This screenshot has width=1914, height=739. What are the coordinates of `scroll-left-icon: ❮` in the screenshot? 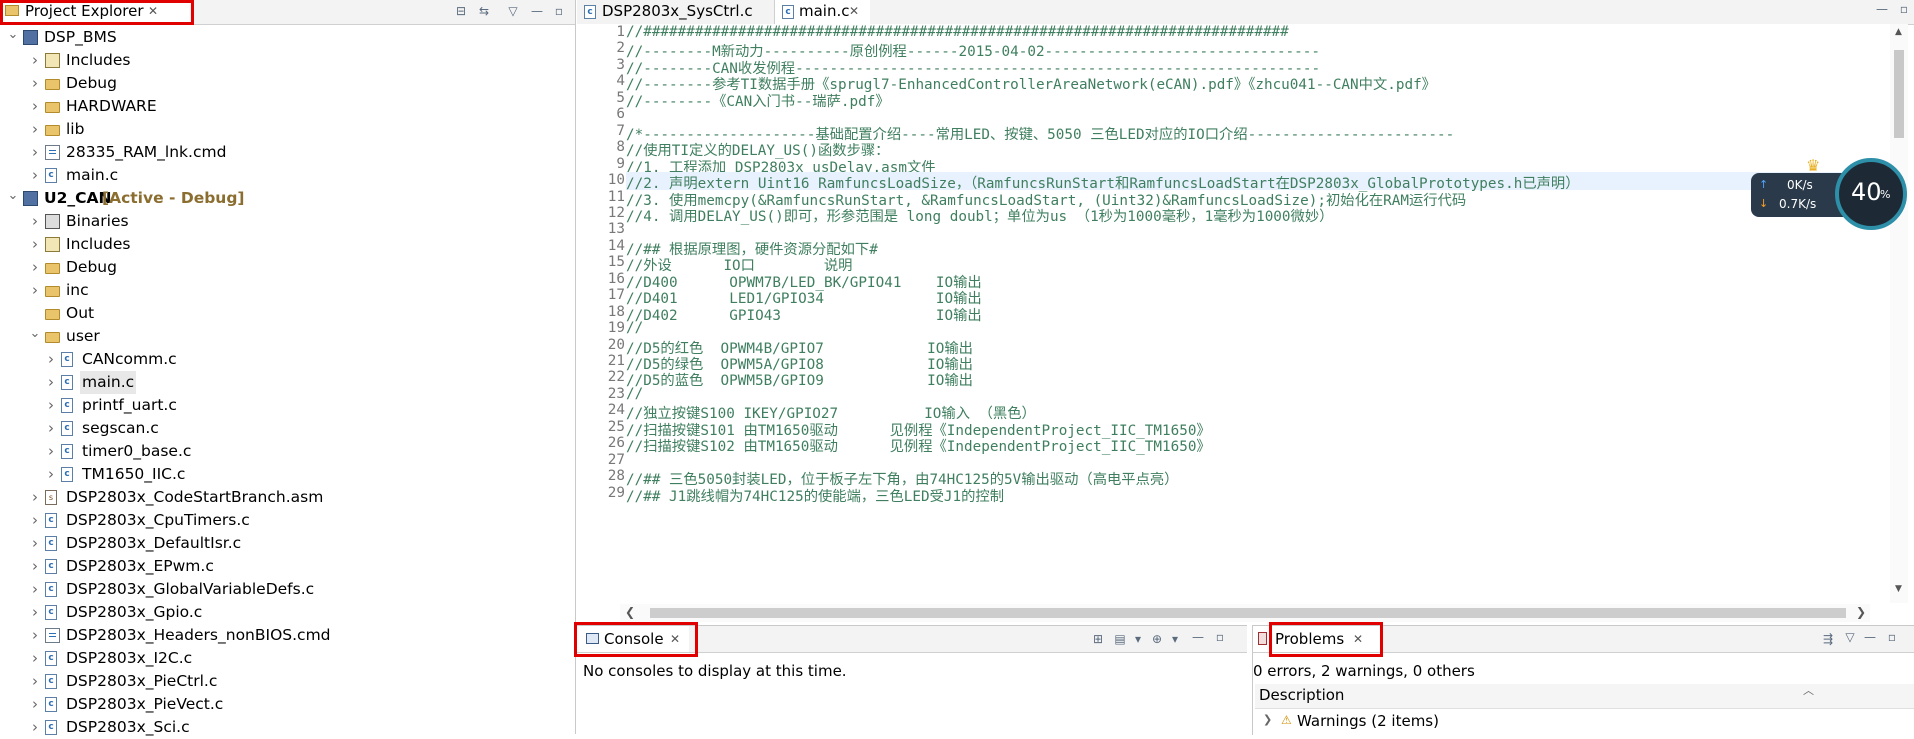 It's located at (630, 612).